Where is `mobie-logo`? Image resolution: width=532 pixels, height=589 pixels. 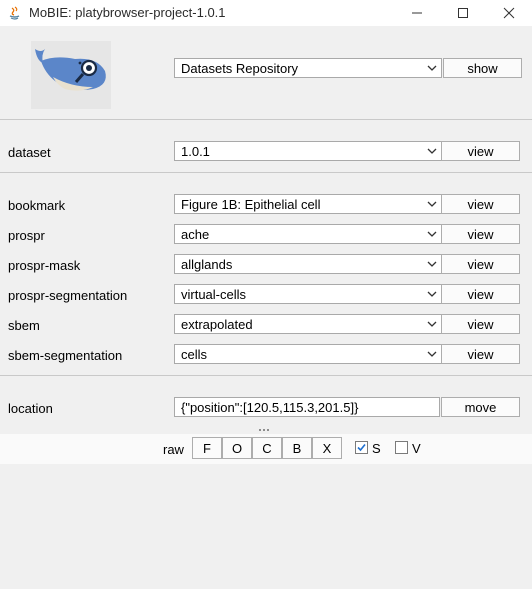 mobie-logo is located at coordinates (71, 75).